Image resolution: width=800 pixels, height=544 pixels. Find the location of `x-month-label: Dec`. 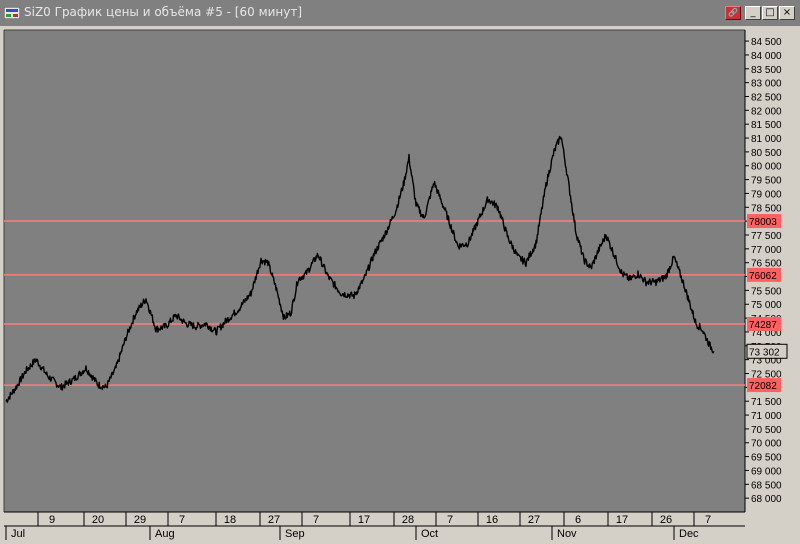

x-month-label: Dec is located at coordinates (689, 534).